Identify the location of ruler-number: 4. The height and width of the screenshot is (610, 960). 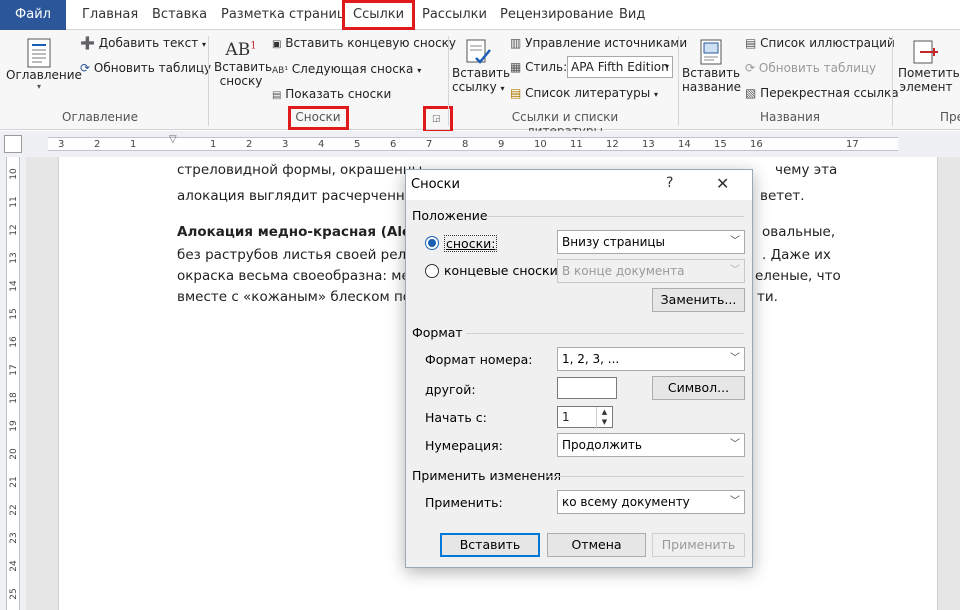
(321, 144).